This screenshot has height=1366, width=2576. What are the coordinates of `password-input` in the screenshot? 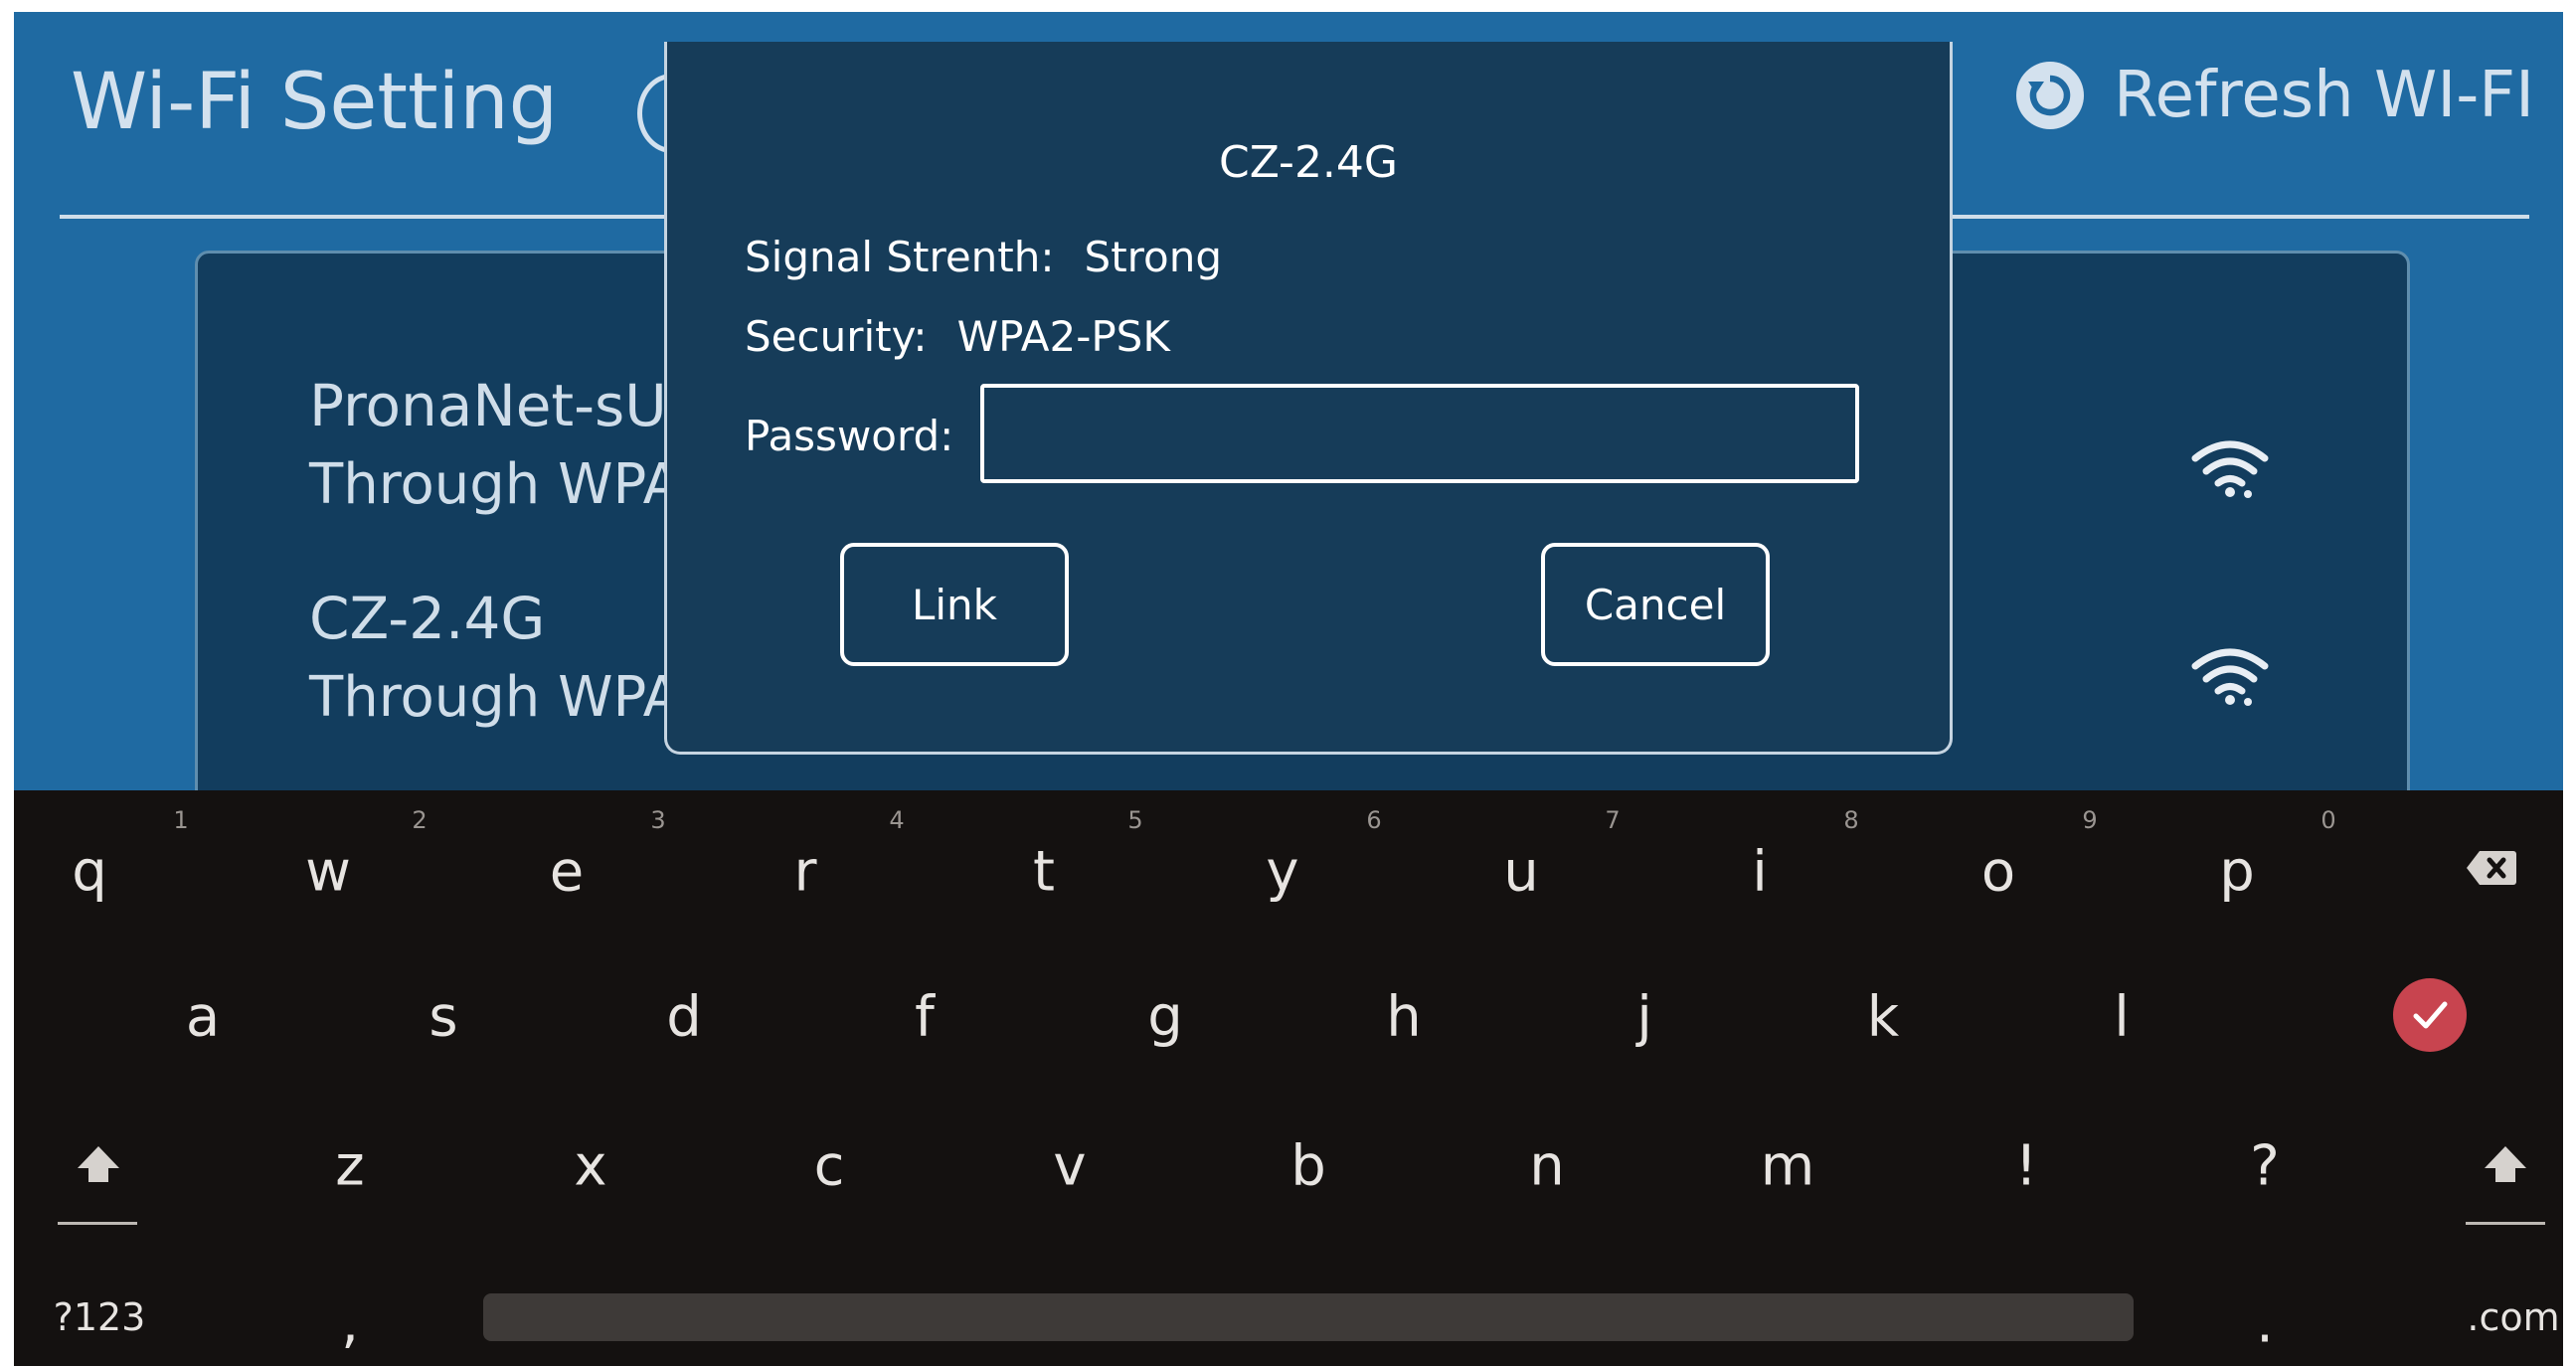 It's located at (1419, 433).